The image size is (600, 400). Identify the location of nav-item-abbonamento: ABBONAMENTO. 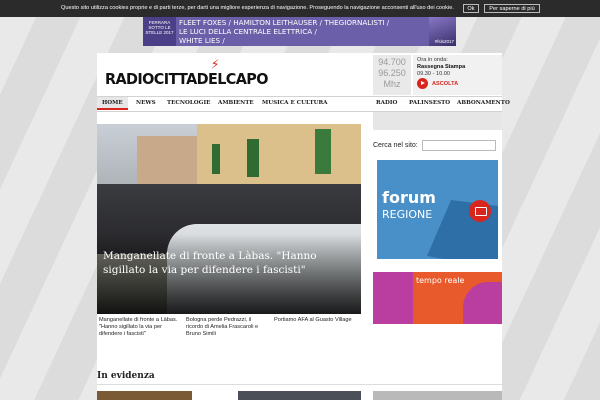
(483, 103).